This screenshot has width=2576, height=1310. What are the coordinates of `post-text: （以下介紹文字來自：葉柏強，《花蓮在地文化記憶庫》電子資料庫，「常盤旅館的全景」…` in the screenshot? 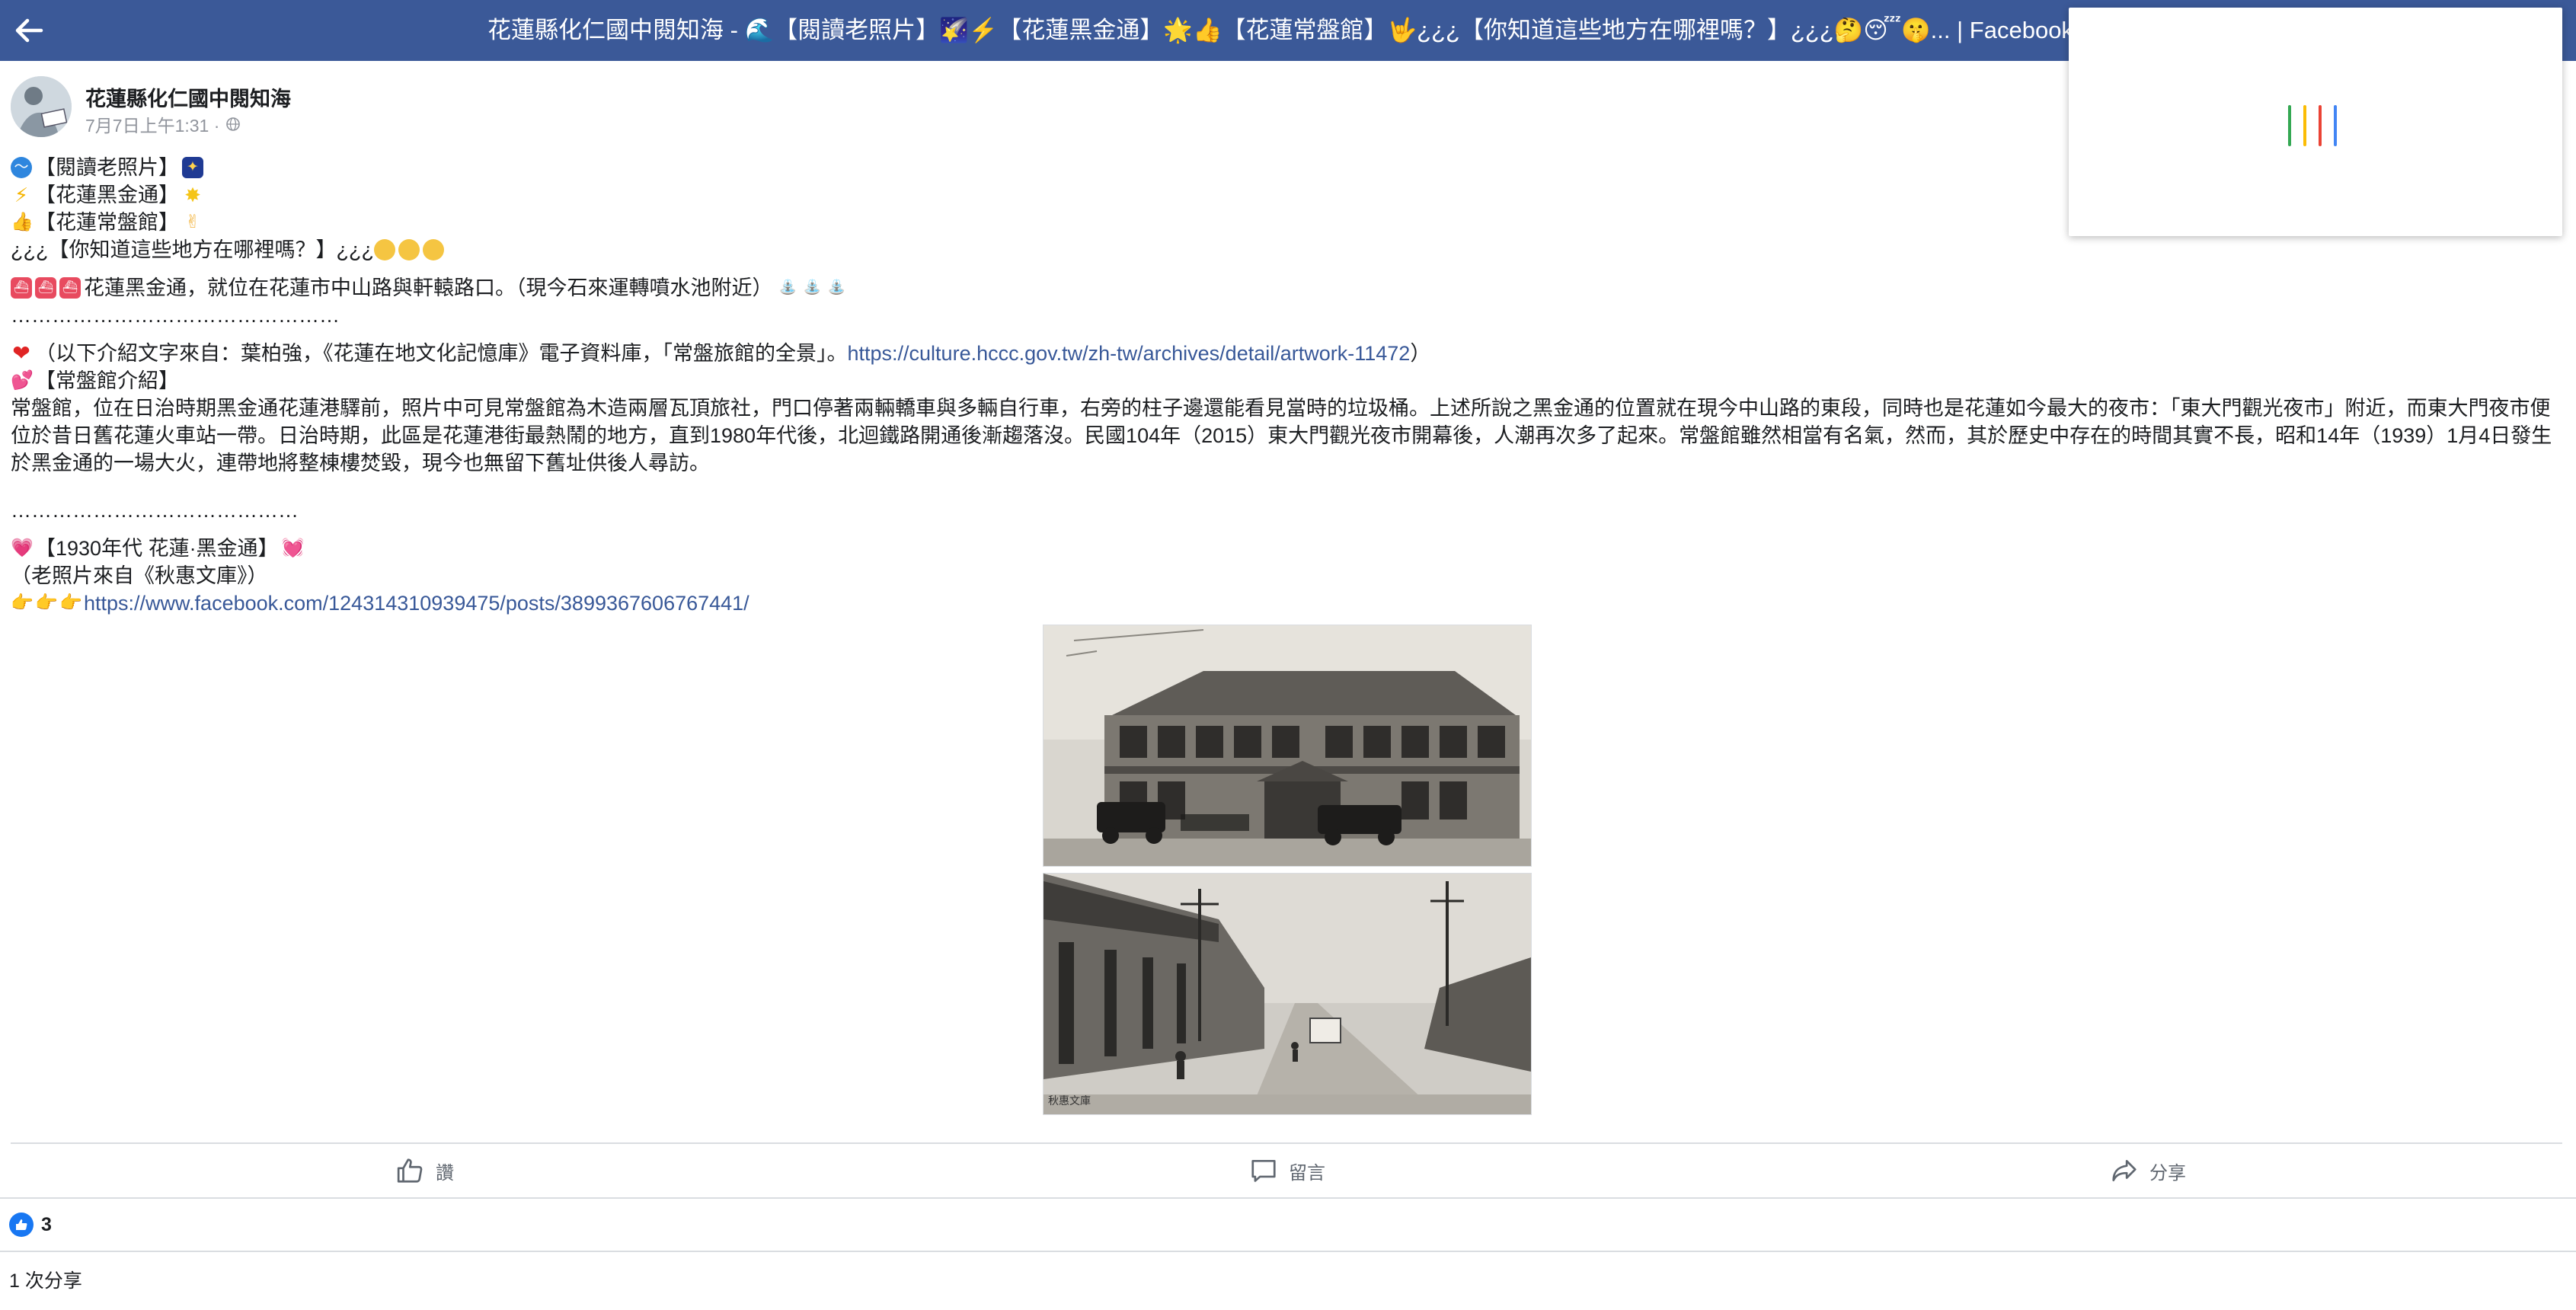 It's located at (442, 353).